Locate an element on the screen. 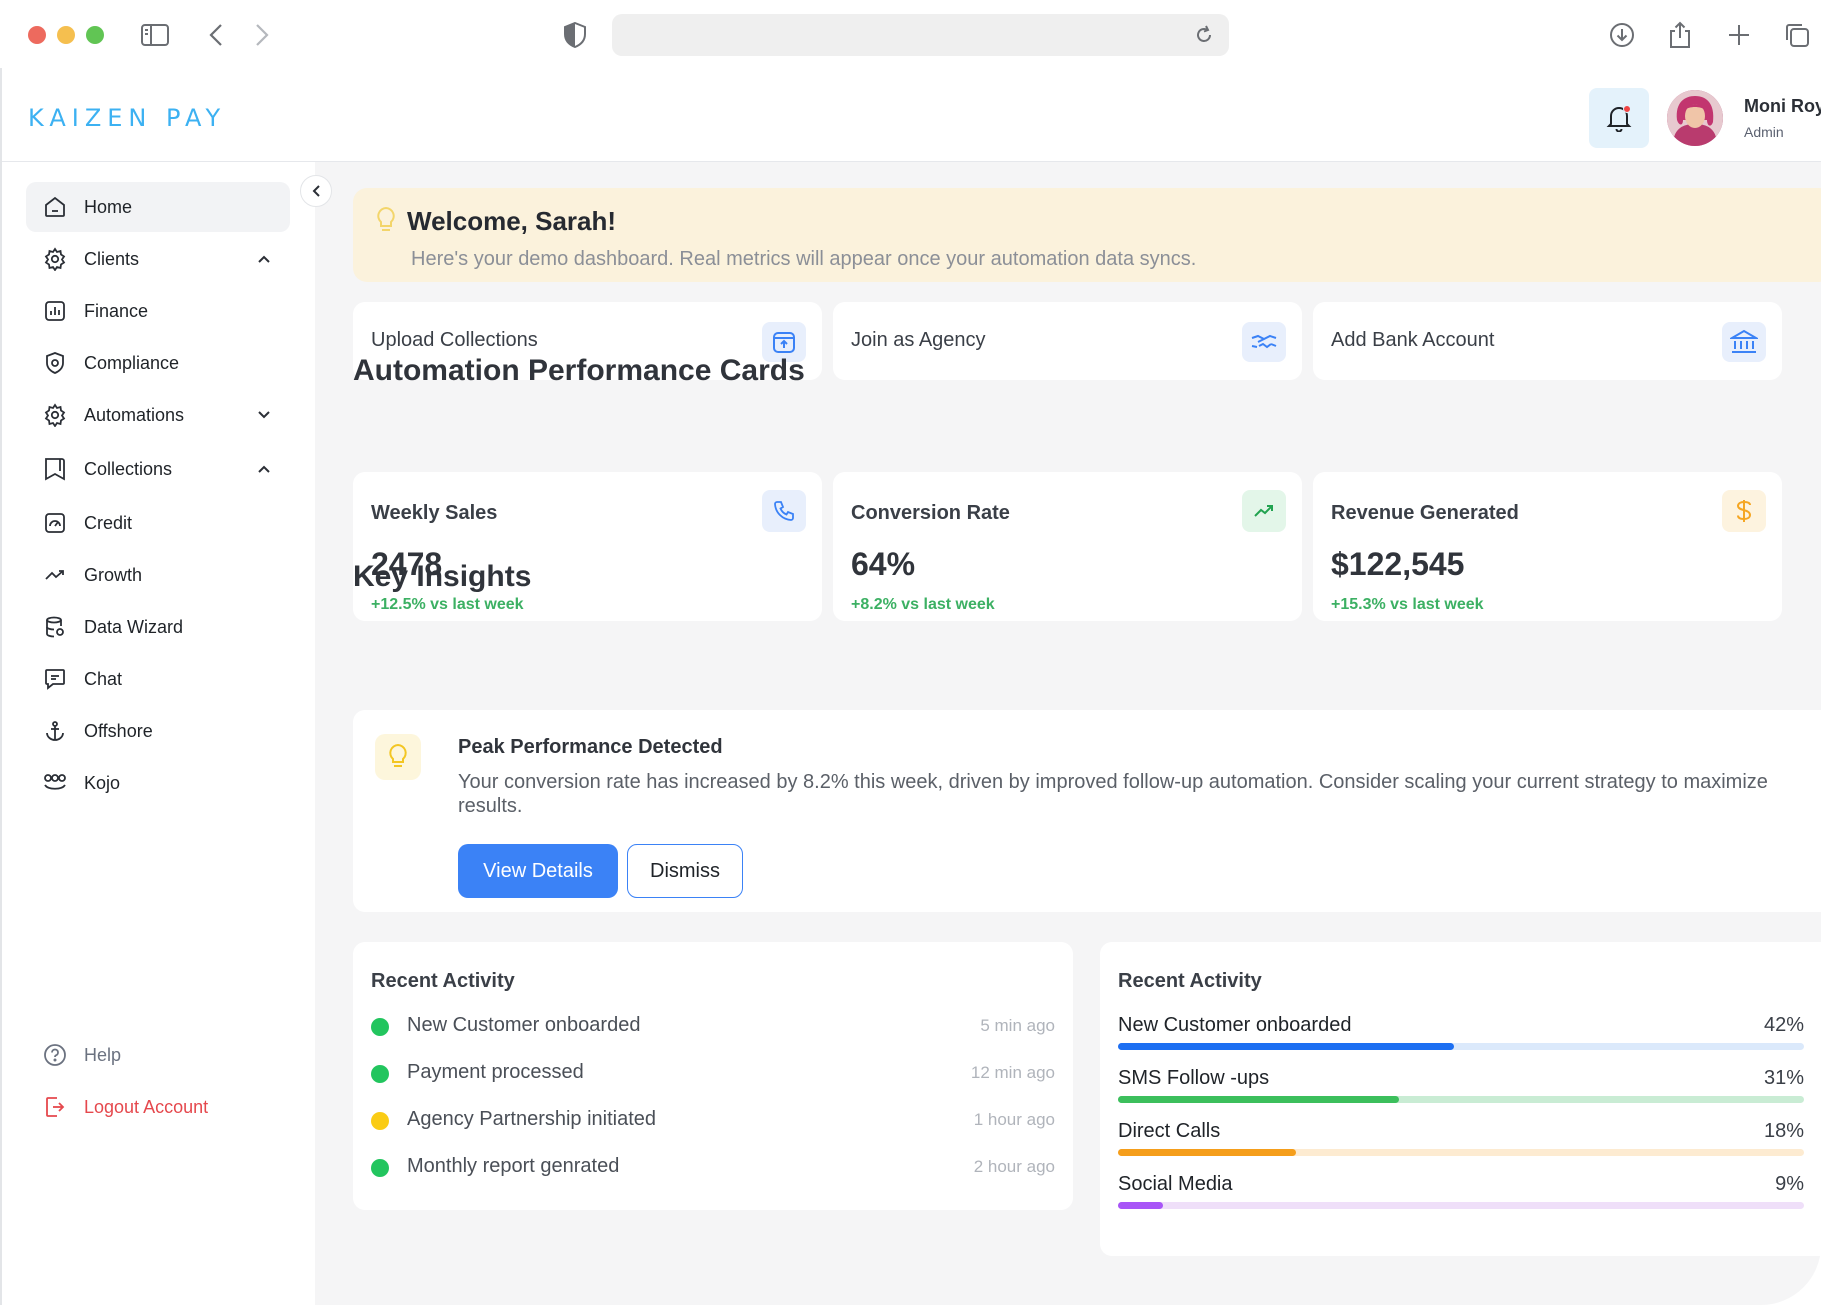  progress-label: SMS Follow -ups is located at coordinates (1194, 1078).